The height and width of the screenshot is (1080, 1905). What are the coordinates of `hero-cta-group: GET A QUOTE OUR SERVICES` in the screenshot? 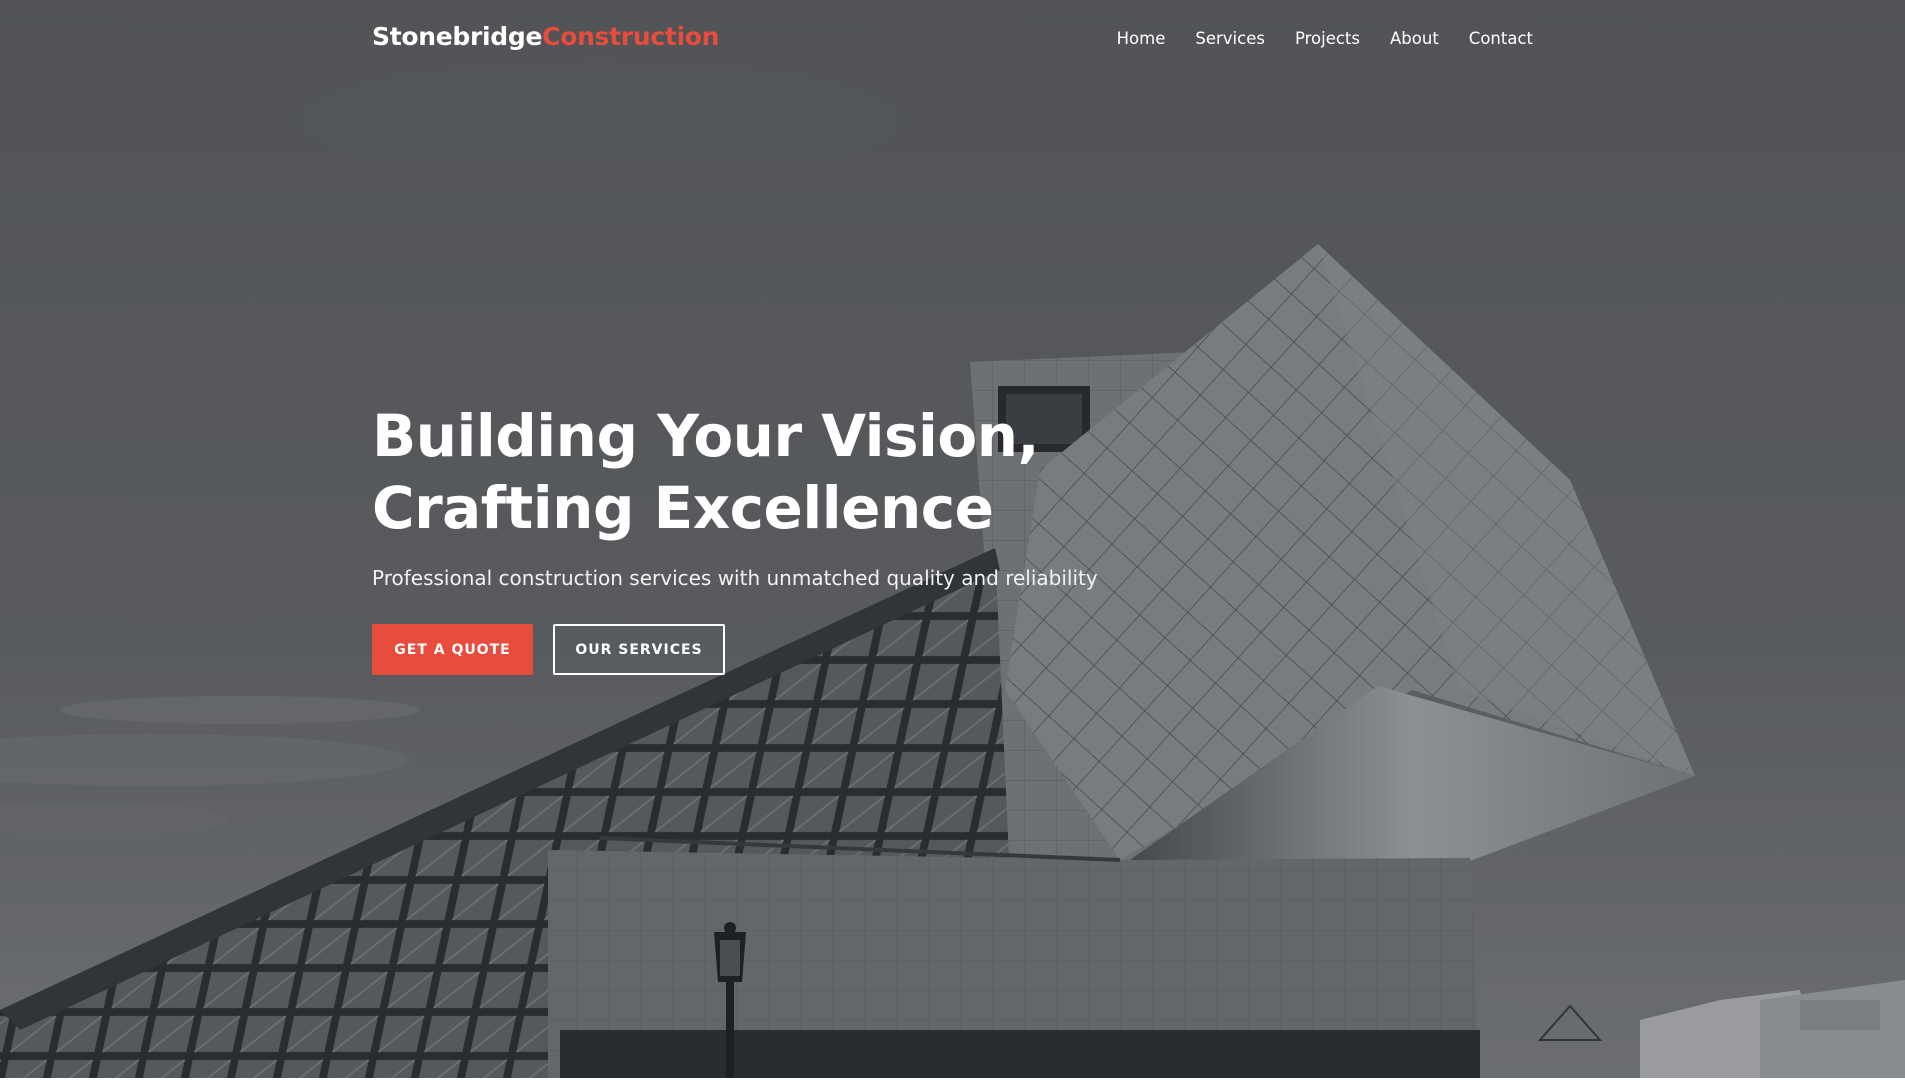 It's located at (872, 649).